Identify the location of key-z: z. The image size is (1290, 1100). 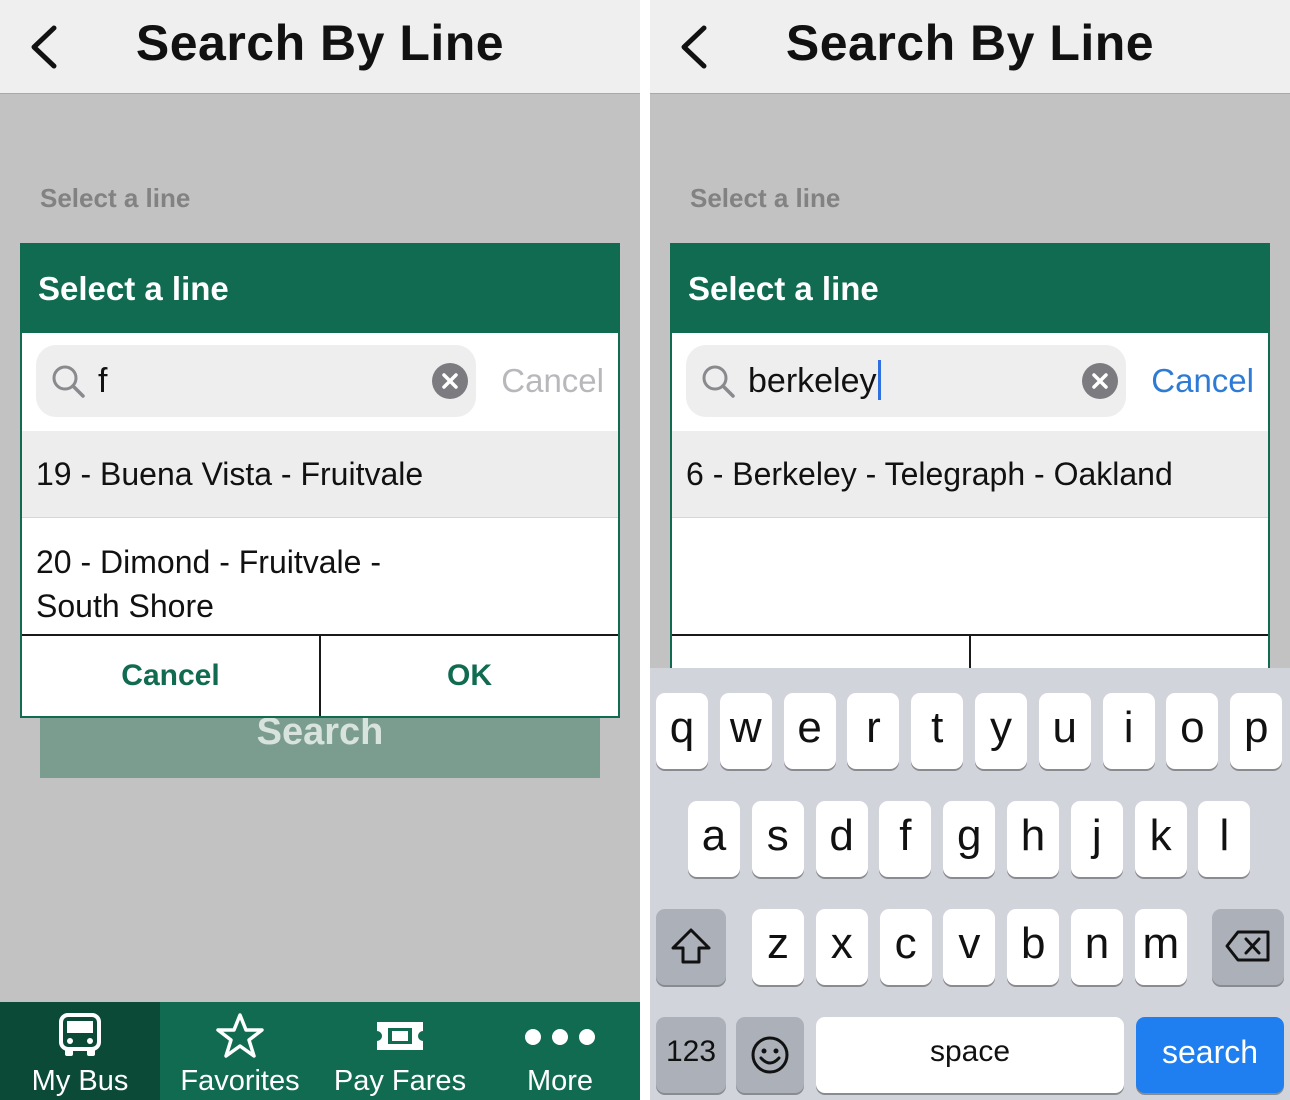
(778, 947).